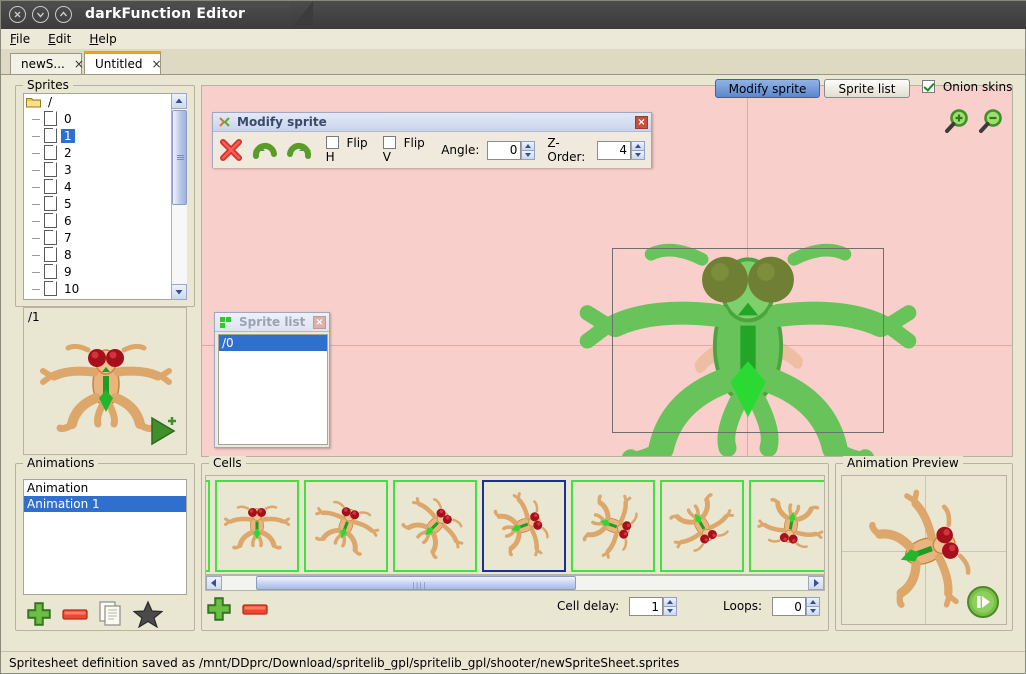 Image resolution: width=1026 pixels, height=674 pixels. Describe the element at coordinates (68, 238) in the screenshot. I see `tree-node-label: 7` at that location.